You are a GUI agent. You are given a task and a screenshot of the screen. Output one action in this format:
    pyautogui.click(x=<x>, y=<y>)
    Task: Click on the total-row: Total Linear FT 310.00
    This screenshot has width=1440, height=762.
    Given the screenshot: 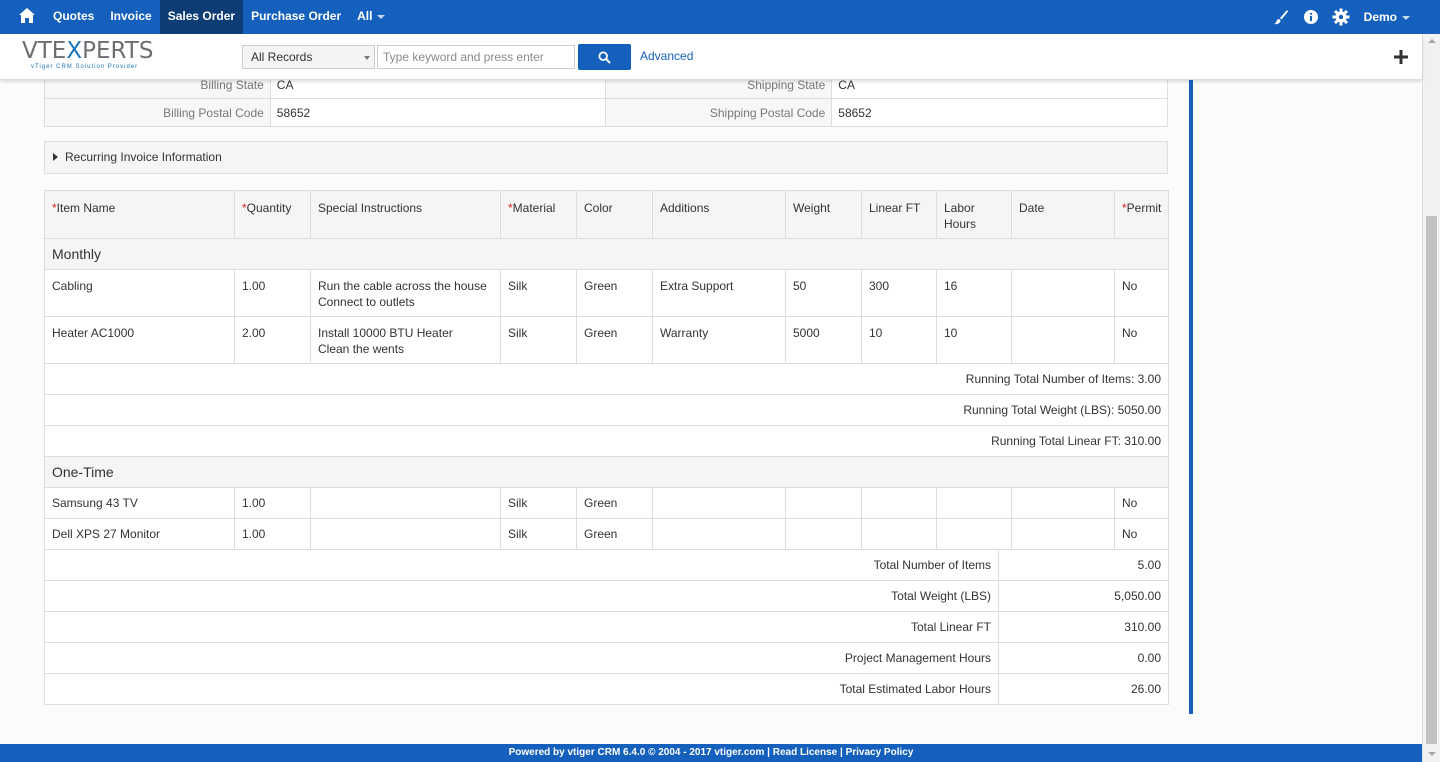 What is the action you would take?
    pyautogui.click(x=606, y=627)
    